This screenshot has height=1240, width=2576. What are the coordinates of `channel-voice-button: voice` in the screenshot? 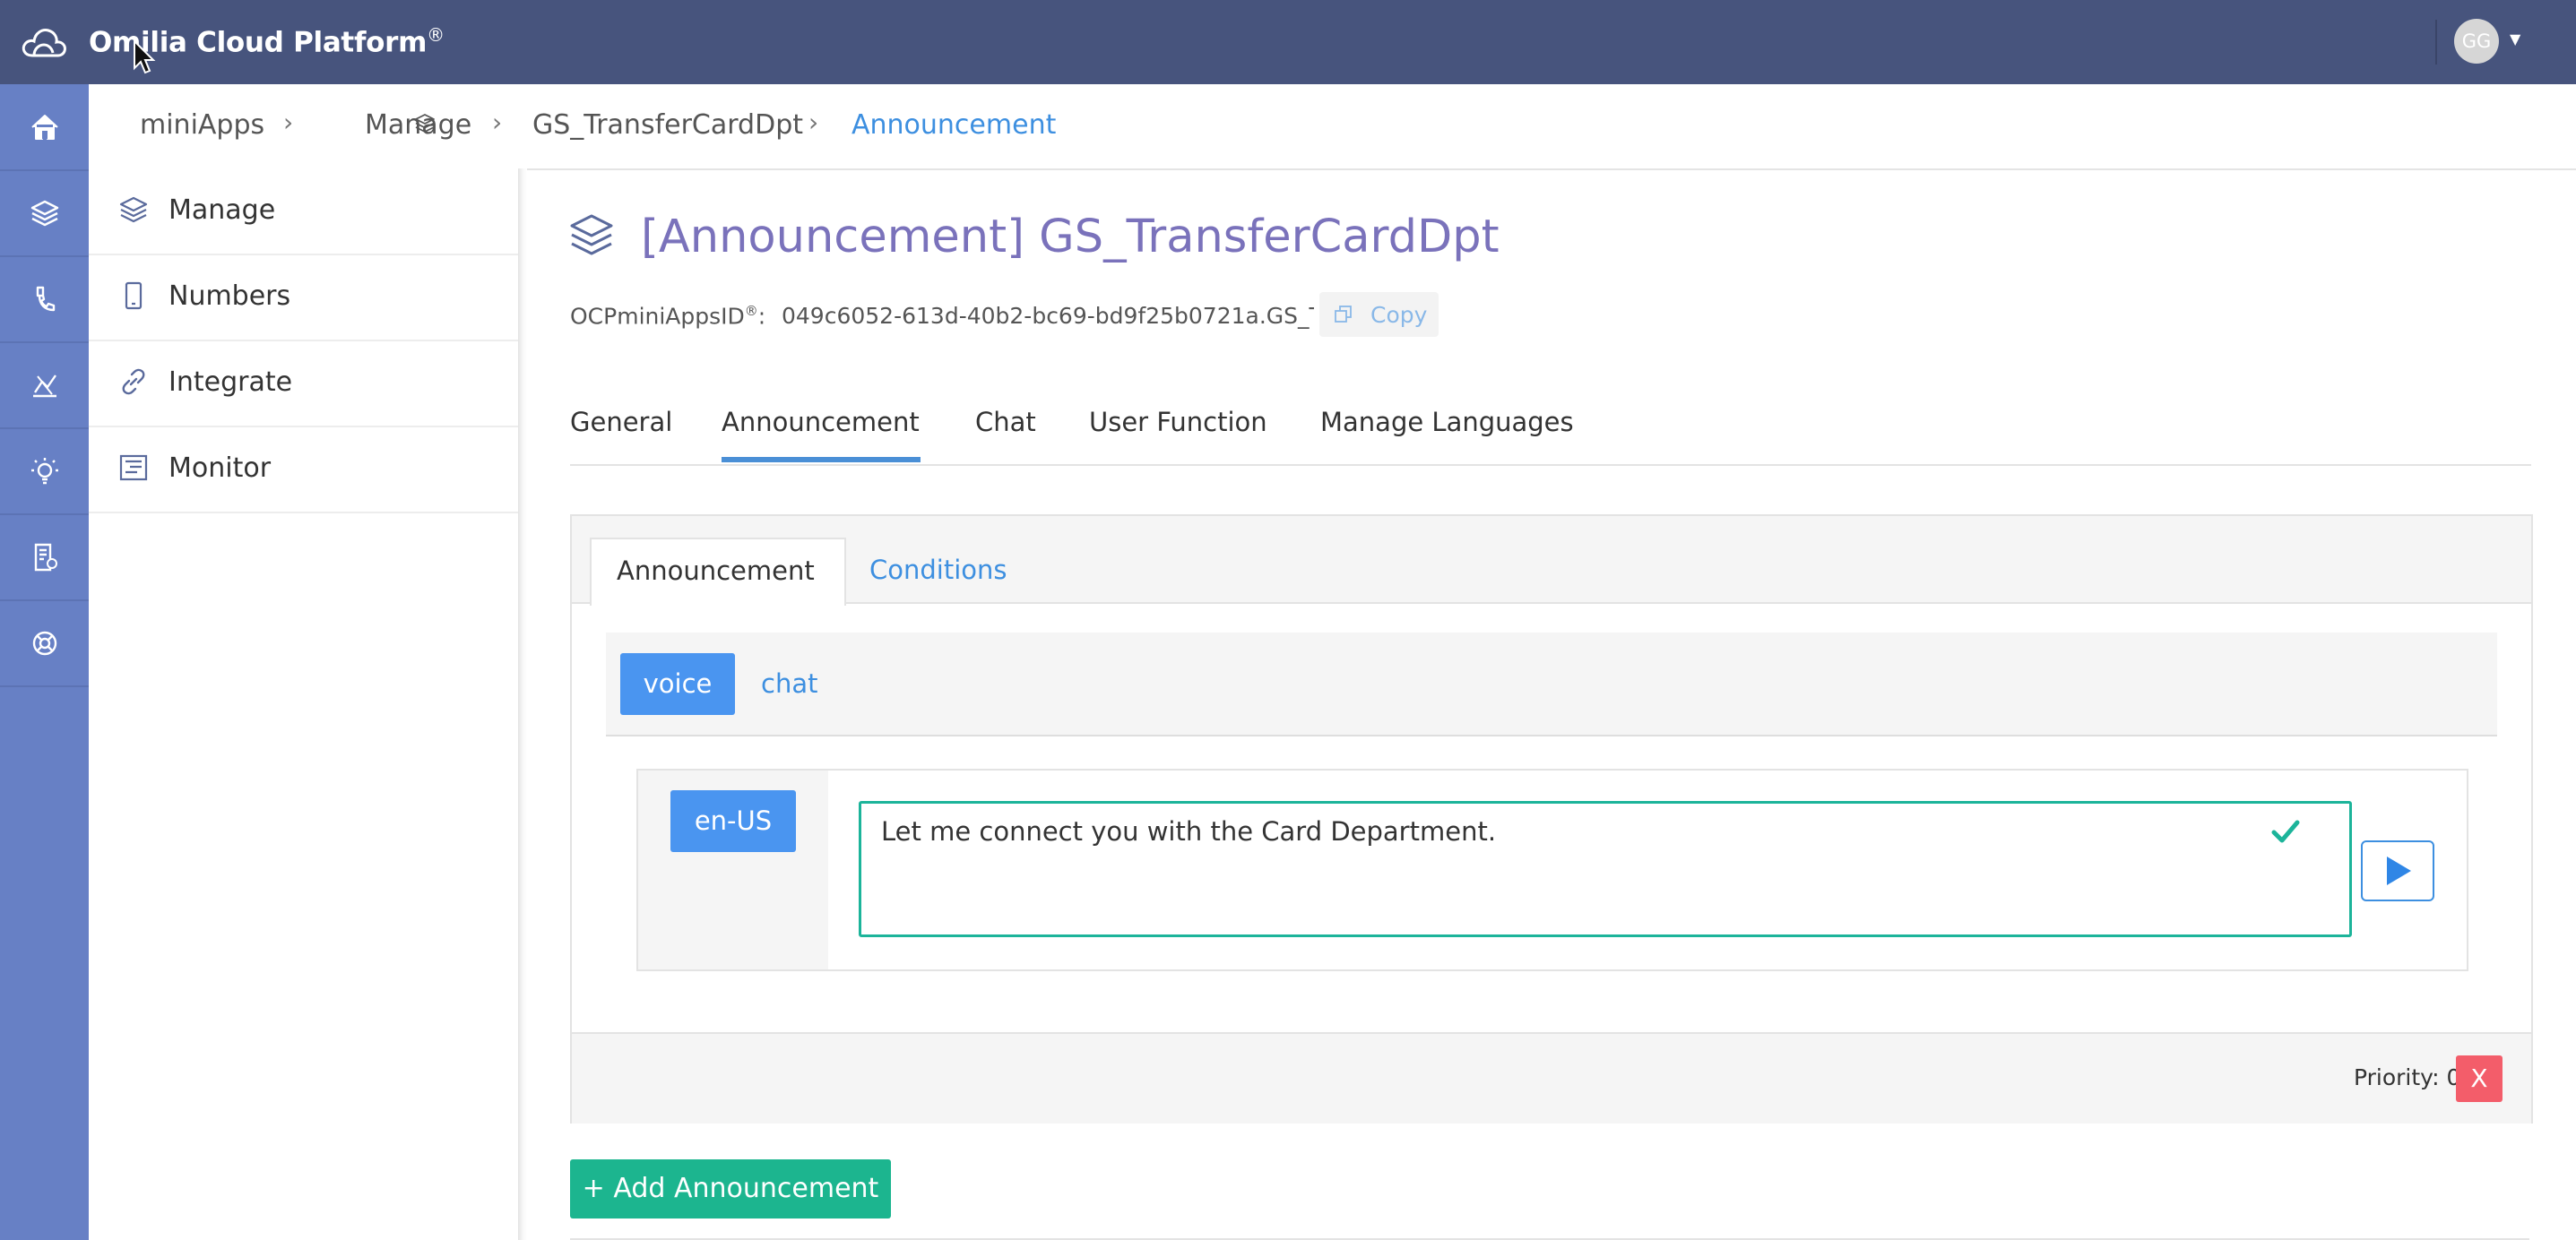 It's located at (677, 684).